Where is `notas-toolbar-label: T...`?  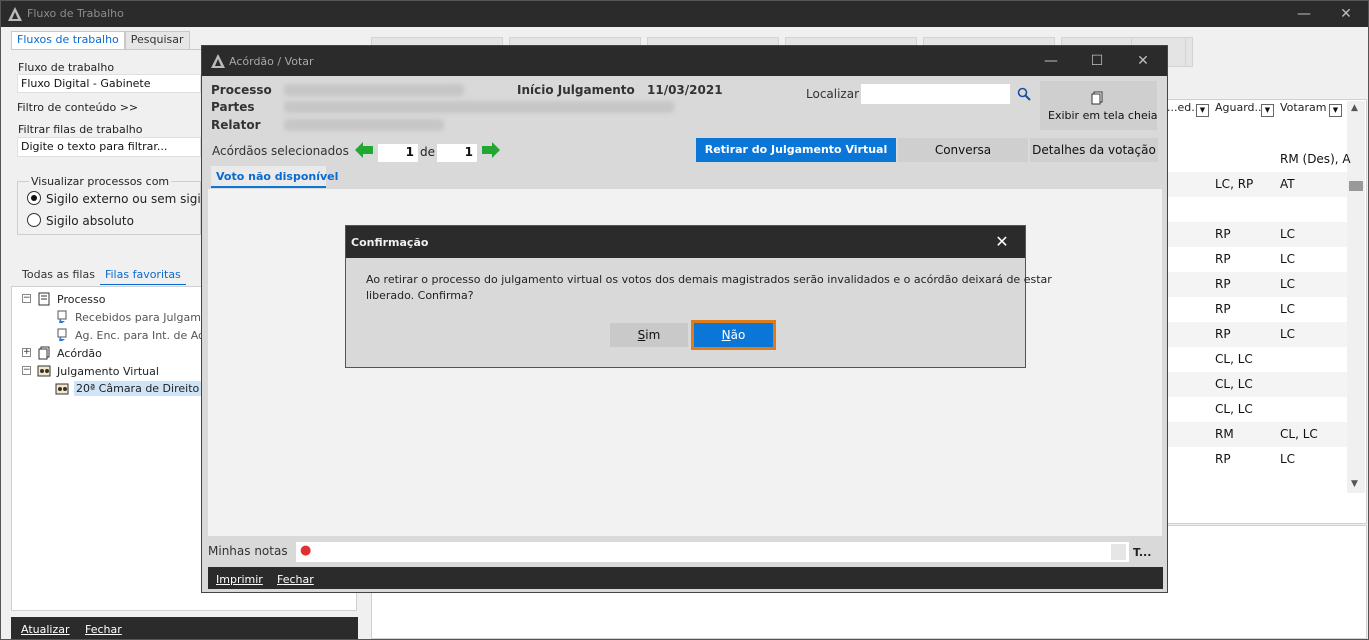 notas-toolbar-label: T... is located at coordinates (1142, 552).